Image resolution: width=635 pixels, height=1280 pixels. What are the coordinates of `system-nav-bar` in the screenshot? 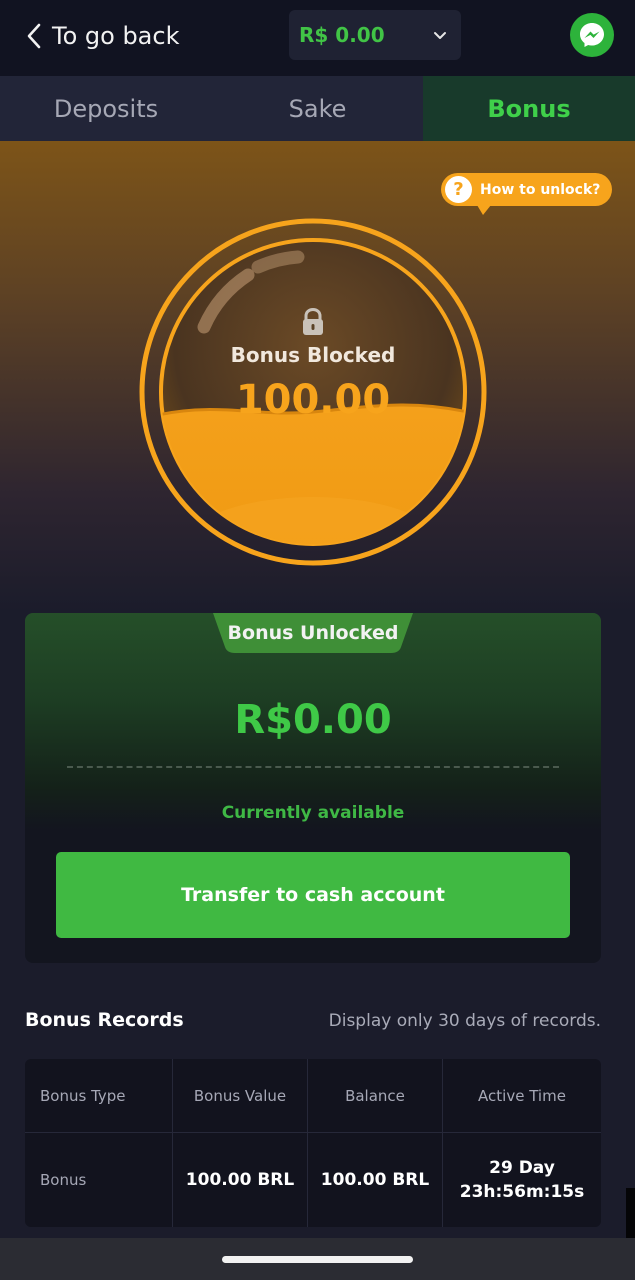 It's located at (317, 1259).